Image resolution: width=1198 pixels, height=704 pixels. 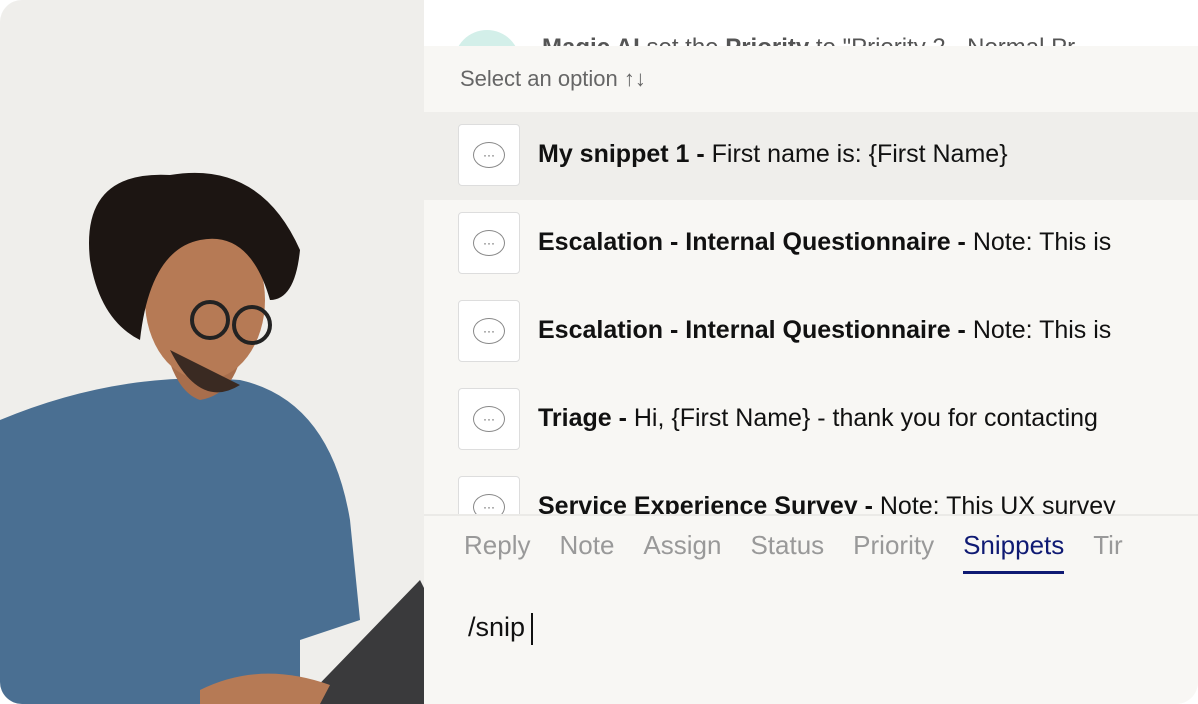 What do you see at coordinates (497, 552) in the screenshot?
I see `tab-reply: Reply` at bounding box center [497, 552].